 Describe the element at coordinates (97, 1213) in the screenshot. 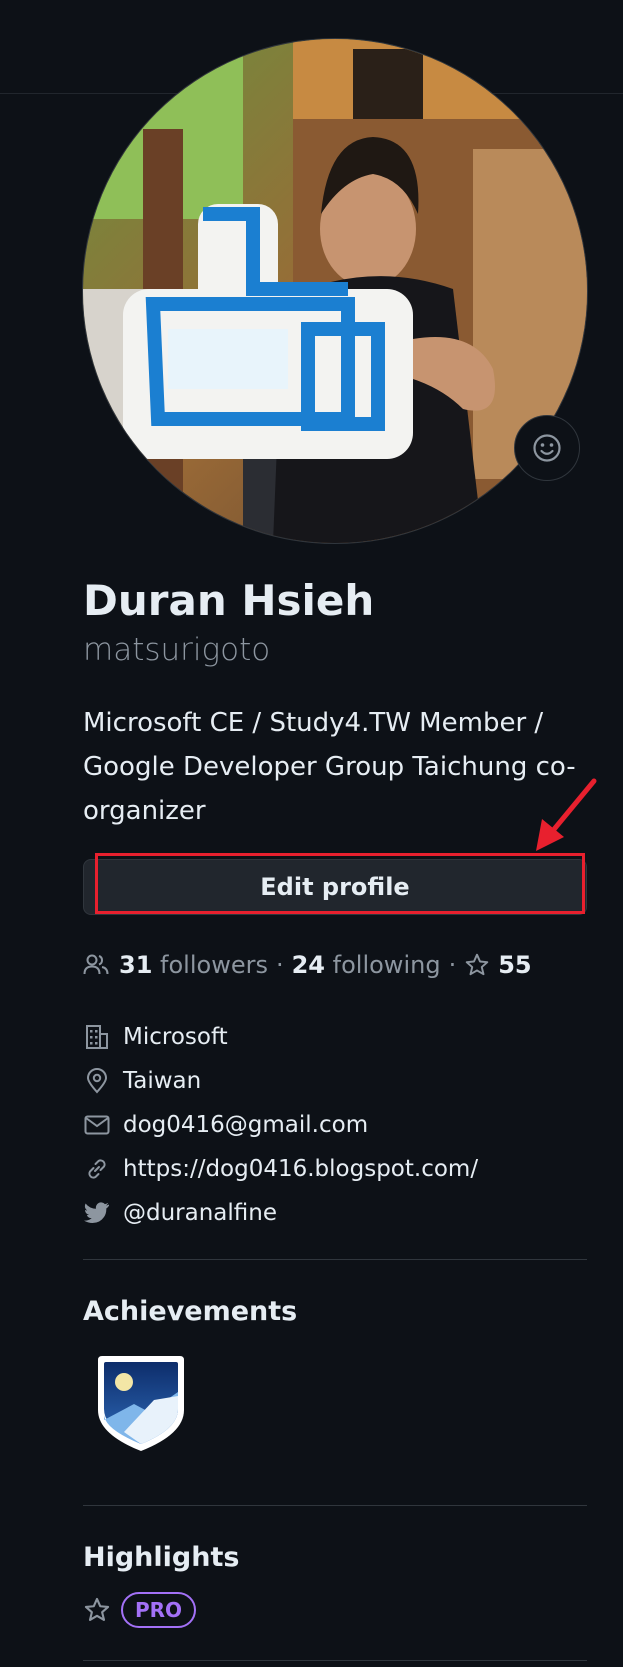

I see `twitter-icon` at that location.